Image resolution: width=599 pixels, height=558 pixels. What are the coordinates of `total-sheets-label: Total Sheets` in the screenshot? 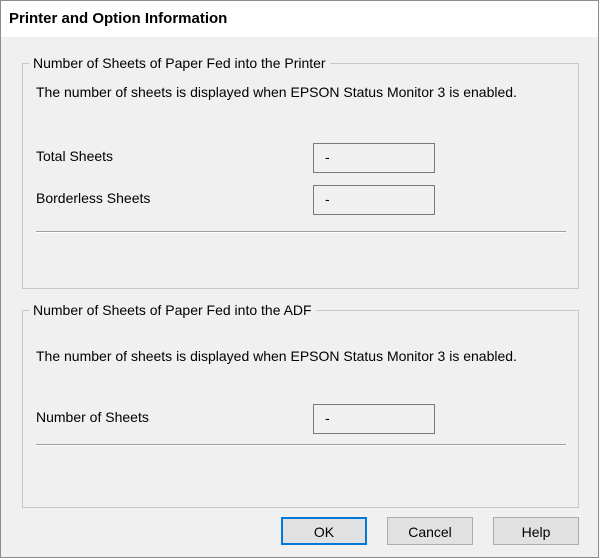 It's located at (75, 156).